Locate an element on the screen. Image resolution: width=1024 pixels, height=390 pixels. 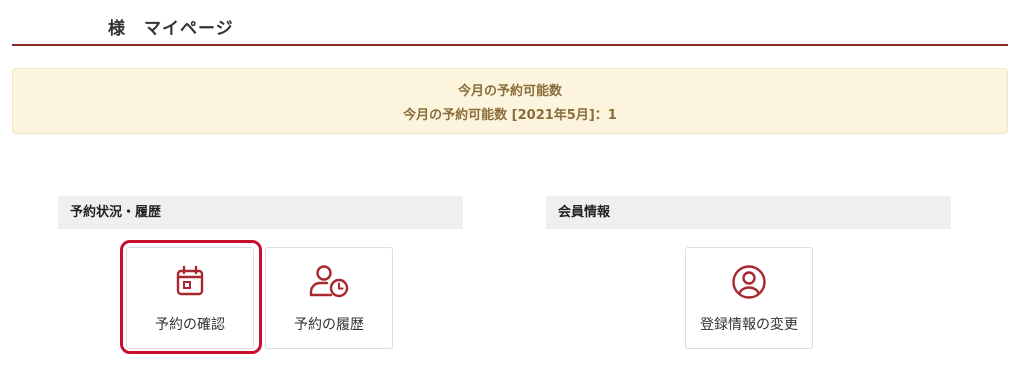
user-circle-icon is located at coordinates (749, 284).